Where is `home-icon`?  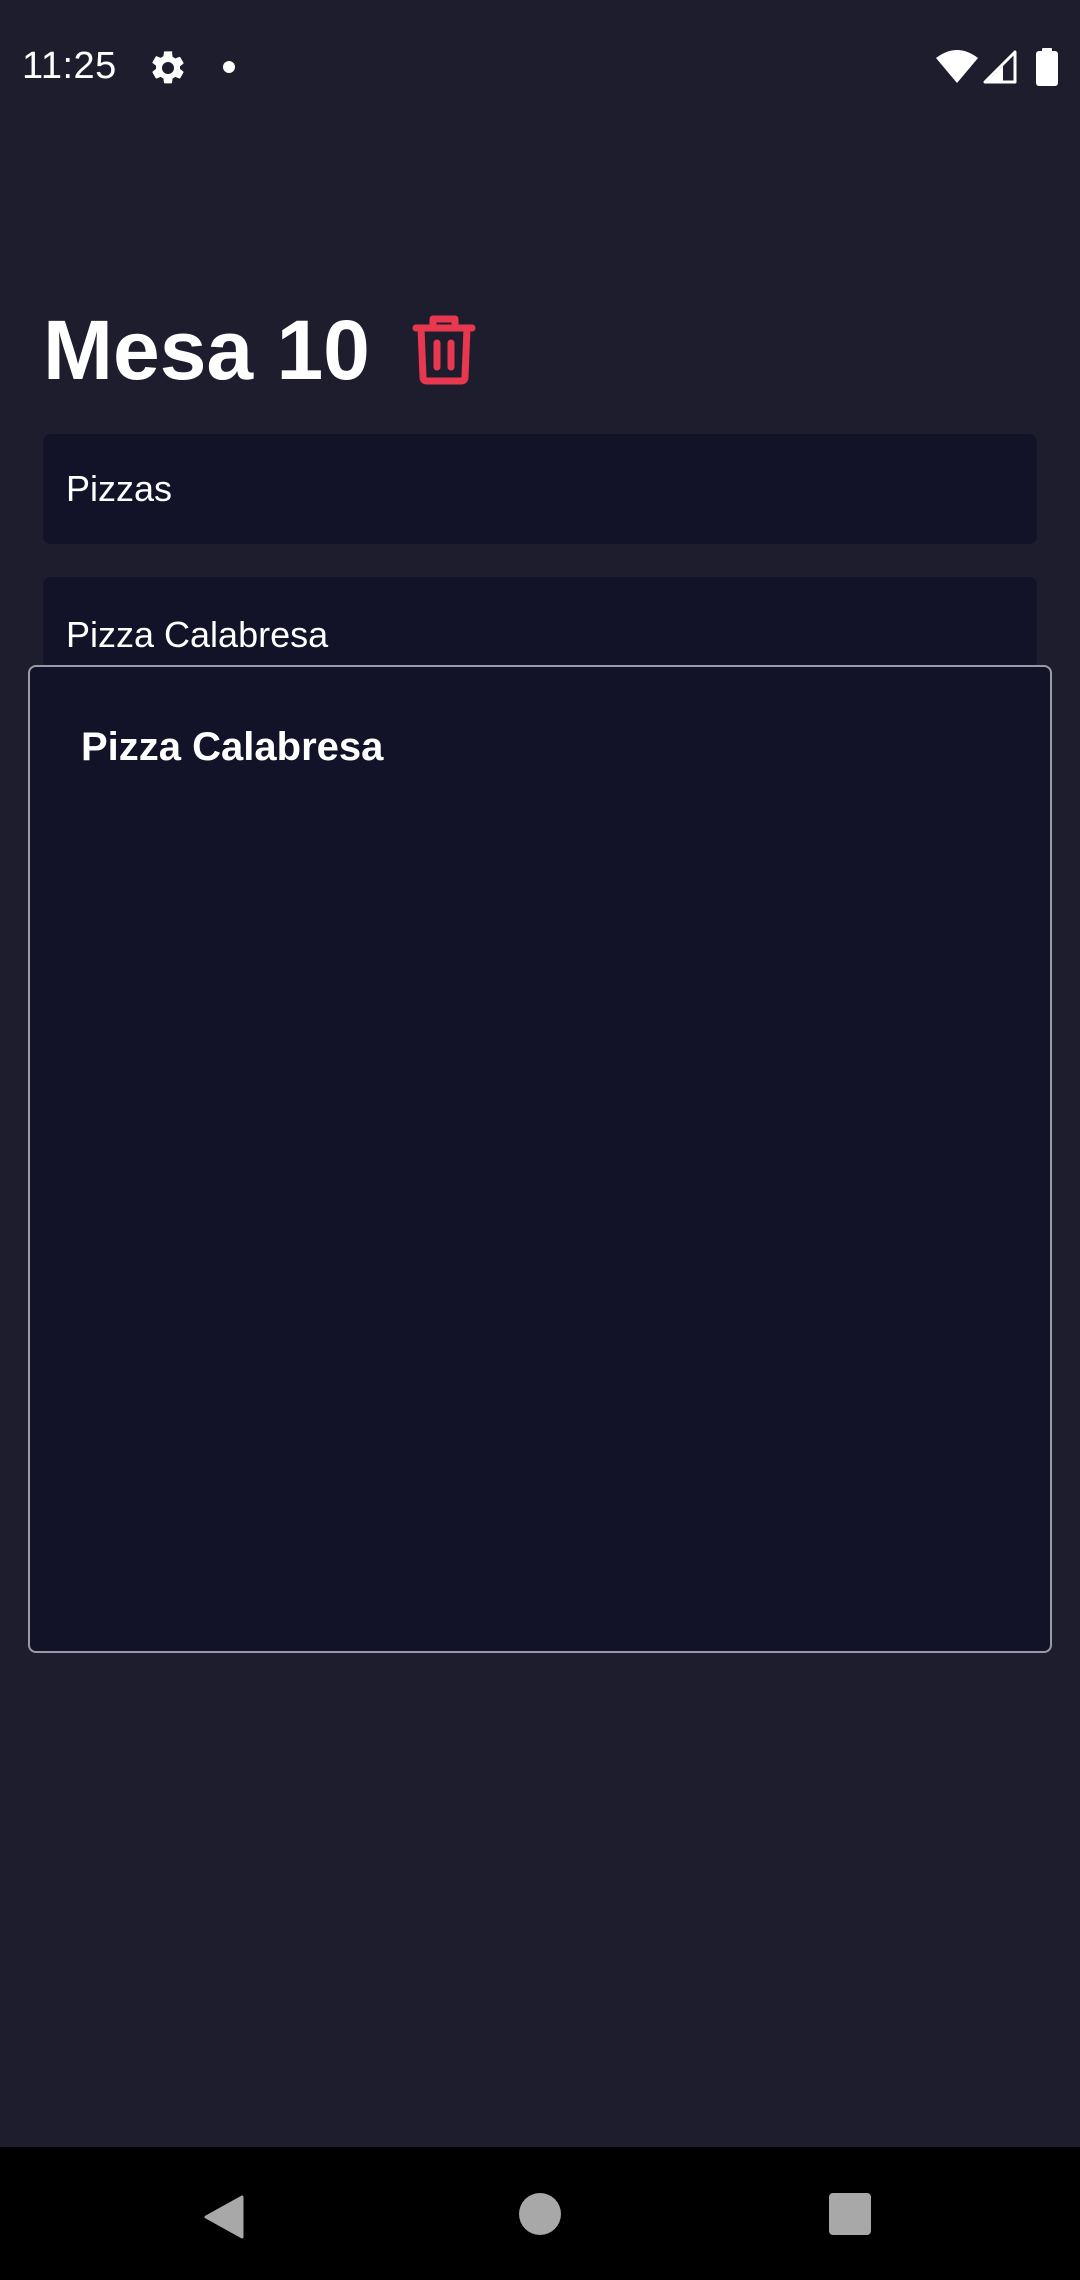
home-icon is located at coordinates (540, 2214).